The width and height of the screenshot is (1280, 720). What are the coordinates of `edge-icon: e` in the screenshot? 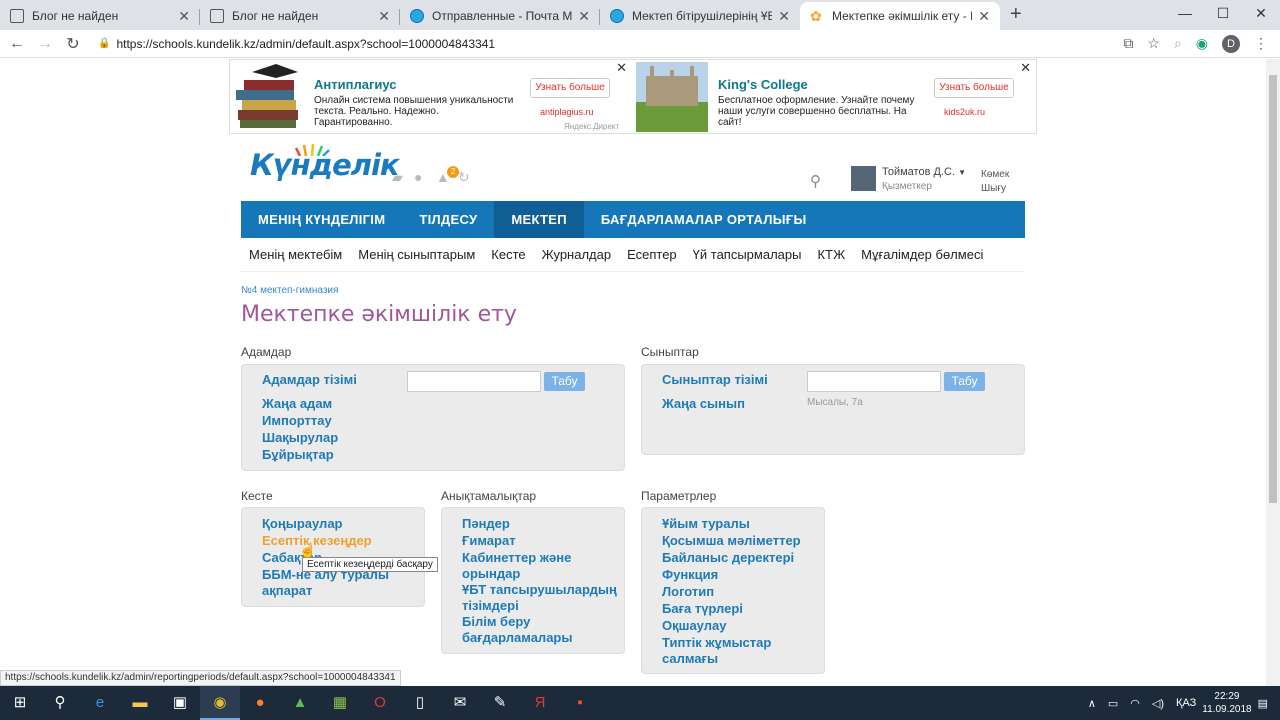 It's located at (100, 703).